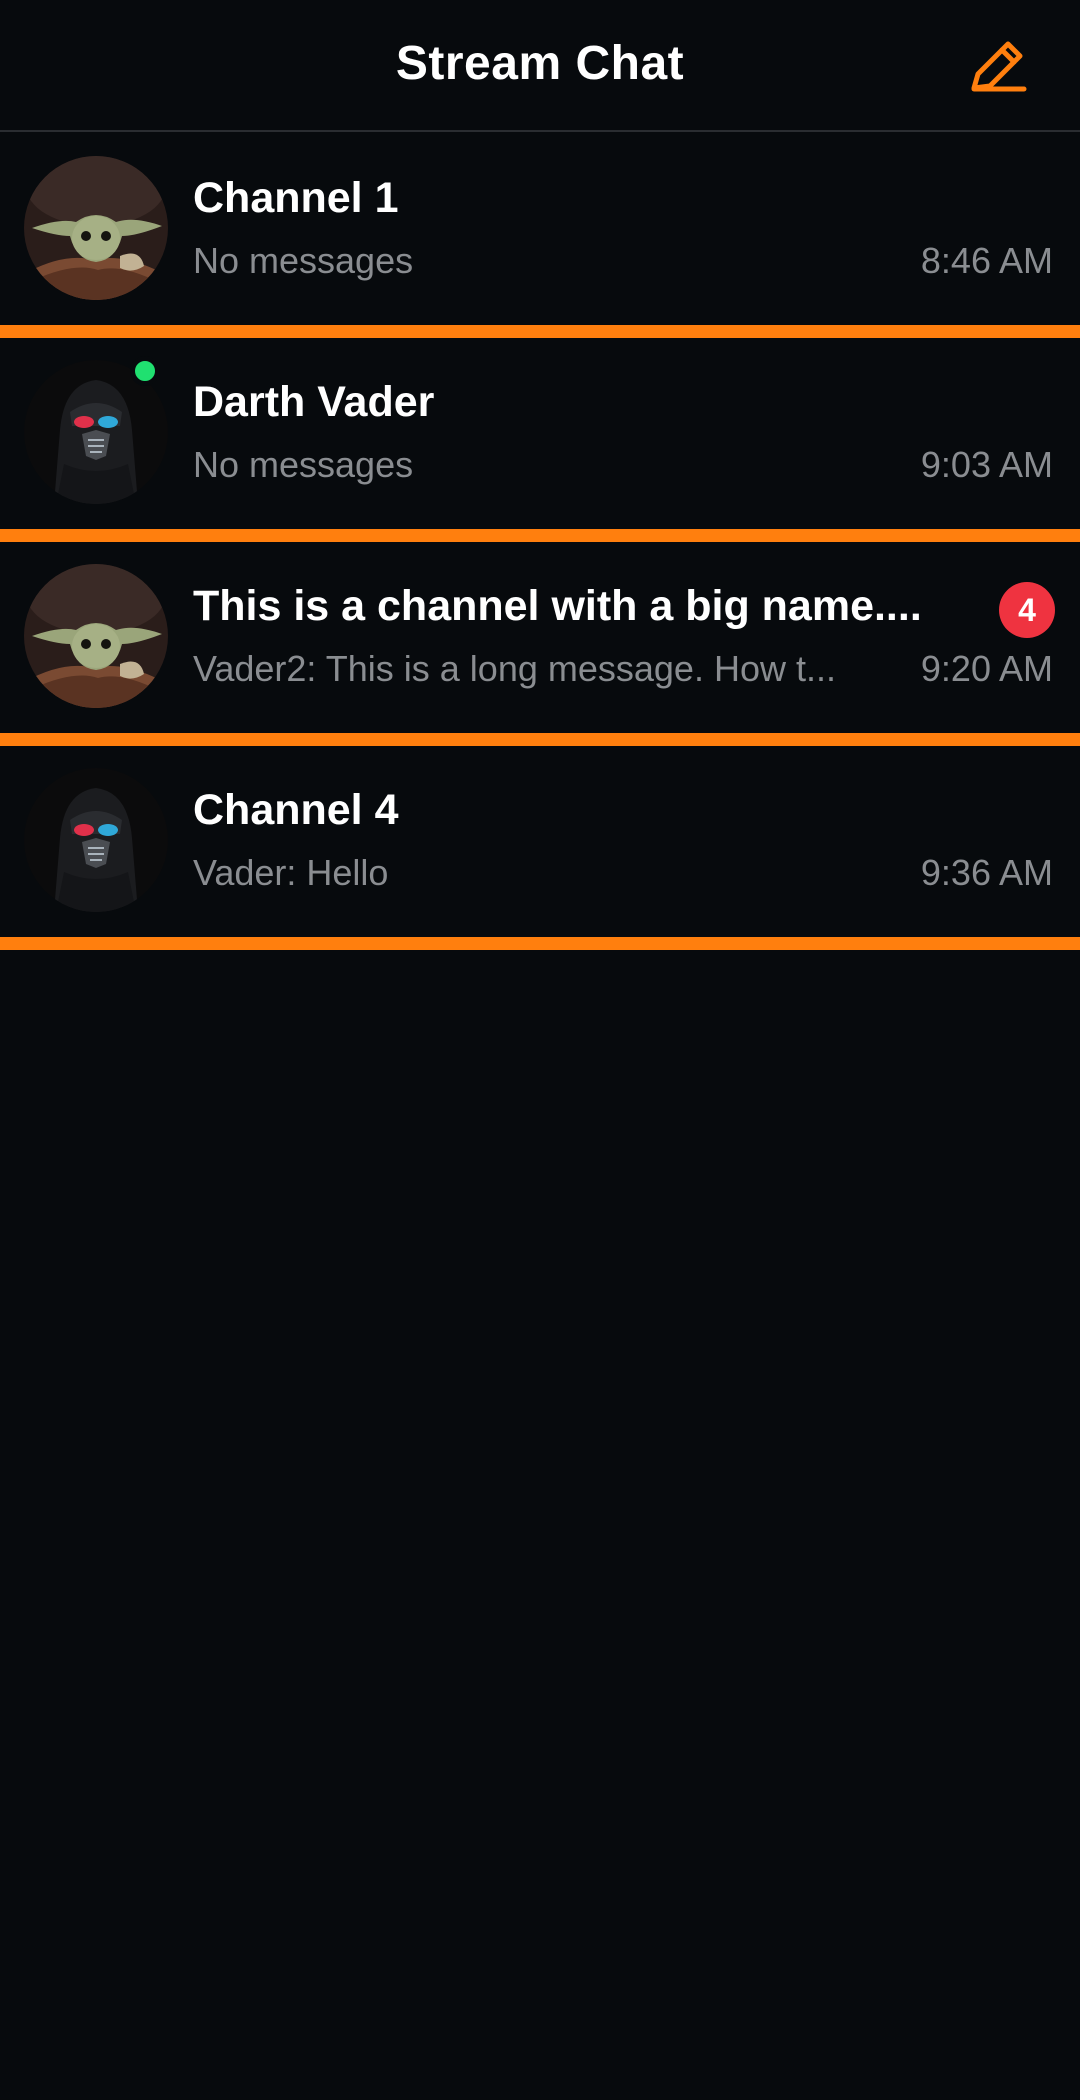 Image resolution: width=1080 pixels, height=2100 pixels. Describe the element at coordinates (986, 464) in the screenshot. I see `message-time: 9:03 AM` at that location.